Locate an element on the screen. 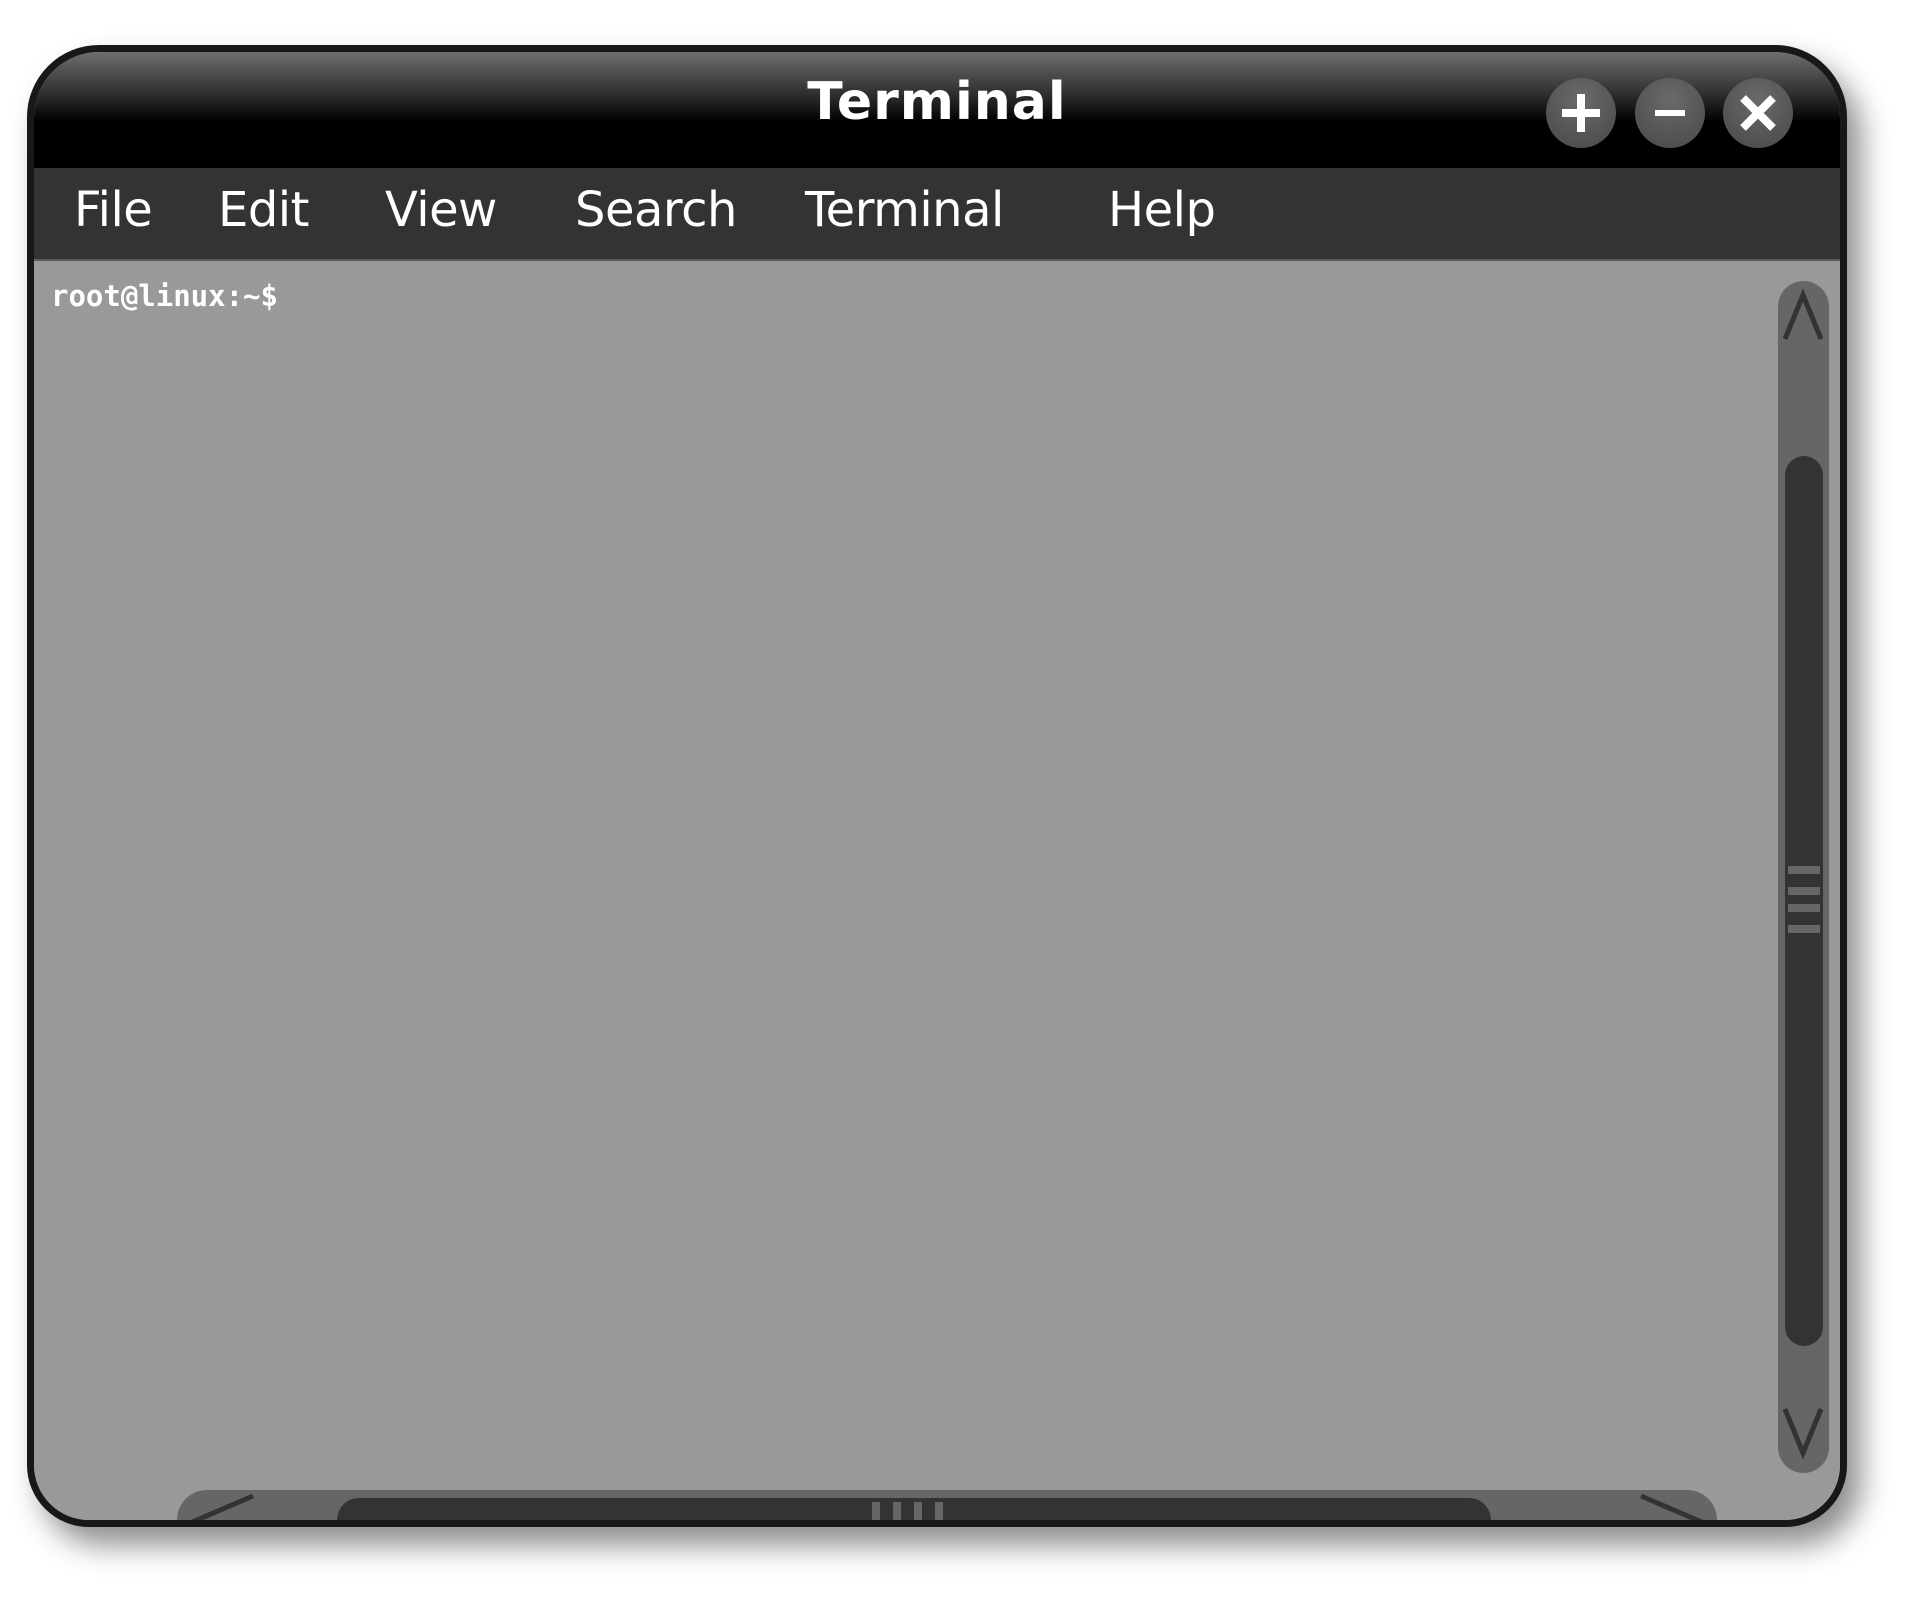 This screenshot has height=1600, width=1920. menu-search: Search is located at coordinates (656, 210).